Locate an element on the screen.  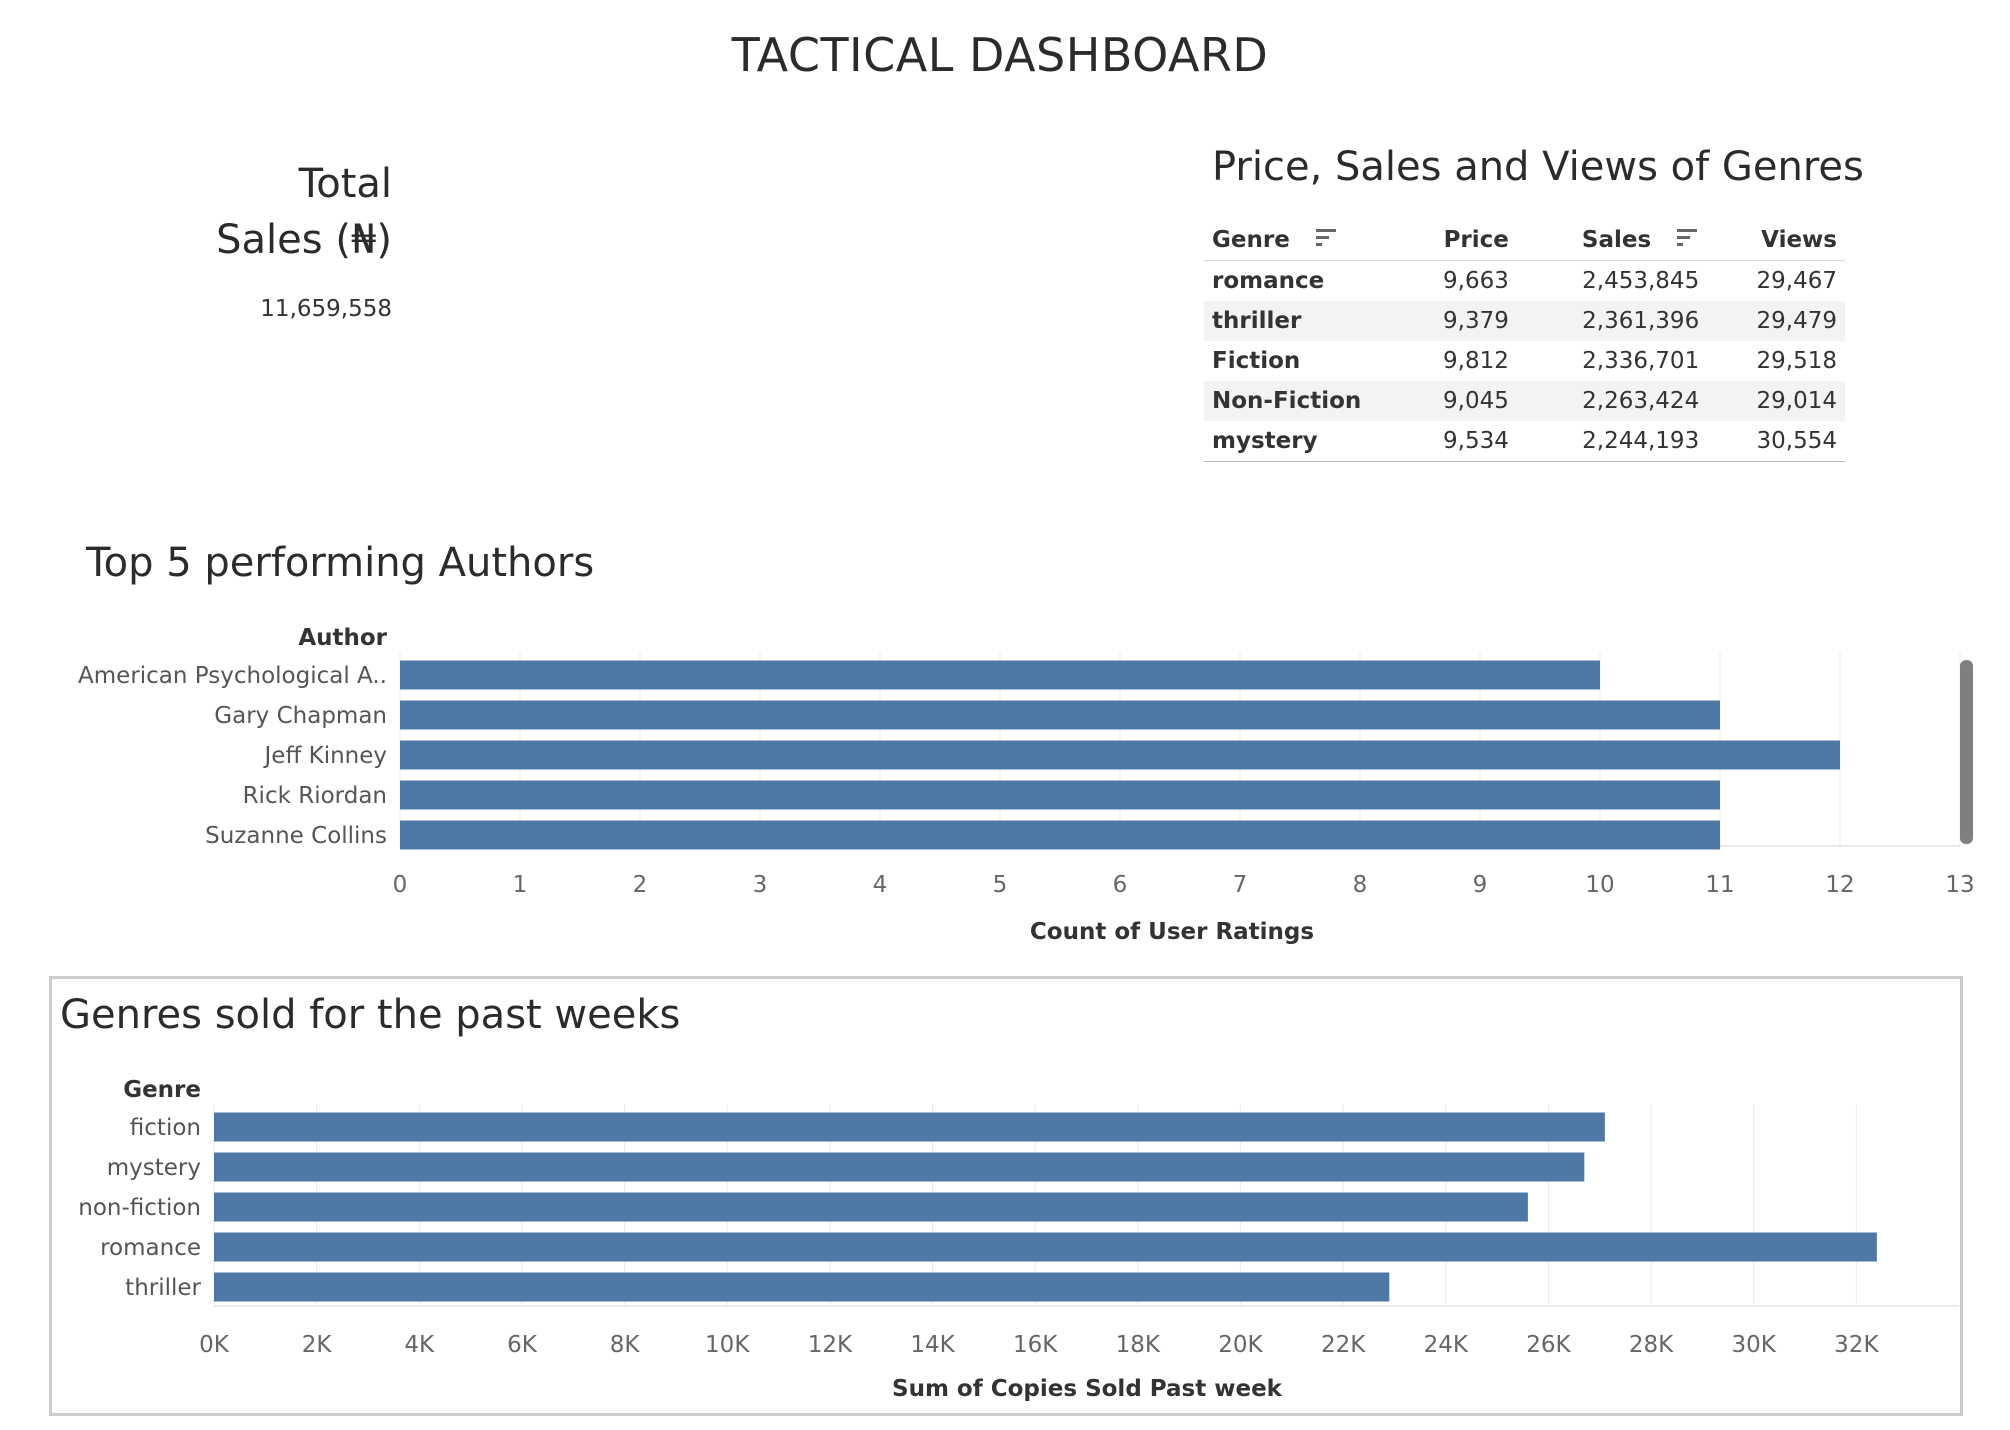
views-cell: 30,554 is located at coordinates (1776, 441).